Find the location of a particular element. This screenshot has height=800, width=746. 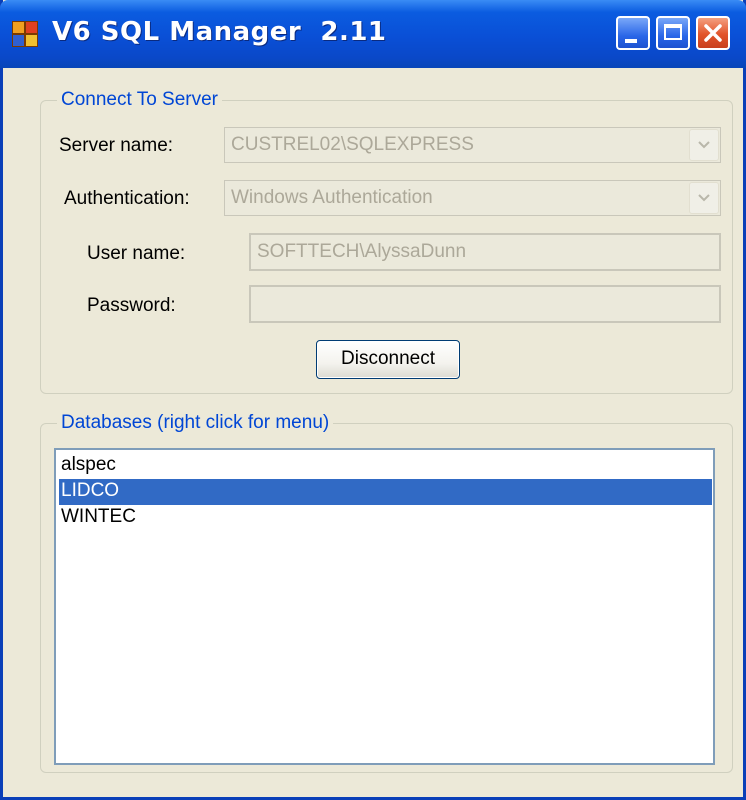

app-icon is located at coordinates (25, 34).